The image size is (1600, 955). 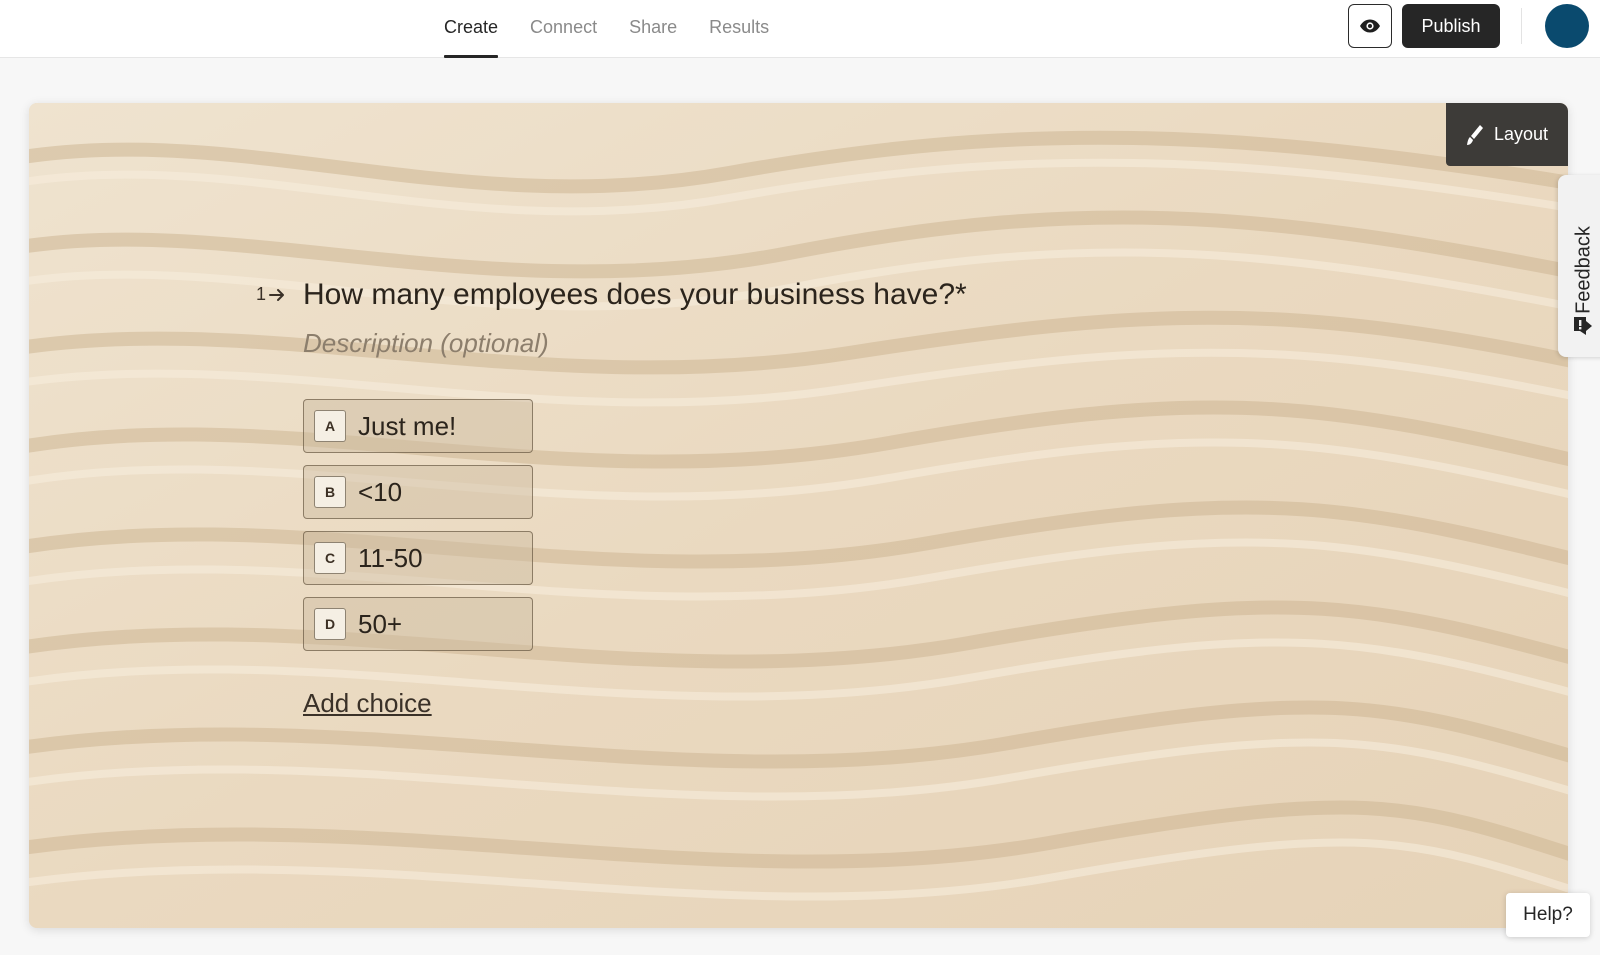 What do you see at coordinates (426, 343) in the screenshot?
I see `question-description-input: Description (optional)` at bounding box center [426, 343].